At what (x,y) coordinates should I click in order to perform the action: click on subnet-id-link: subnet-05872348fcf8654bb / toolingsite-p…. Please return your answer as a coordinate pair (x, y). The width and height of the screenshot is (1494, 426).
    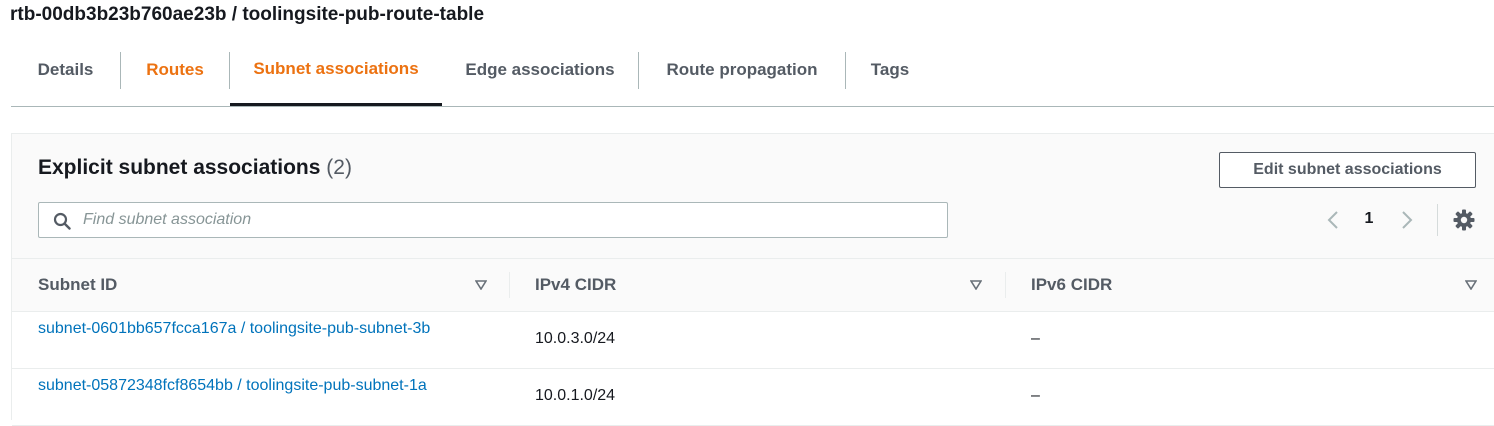
    Looking at the image, I should click on (263, 386).